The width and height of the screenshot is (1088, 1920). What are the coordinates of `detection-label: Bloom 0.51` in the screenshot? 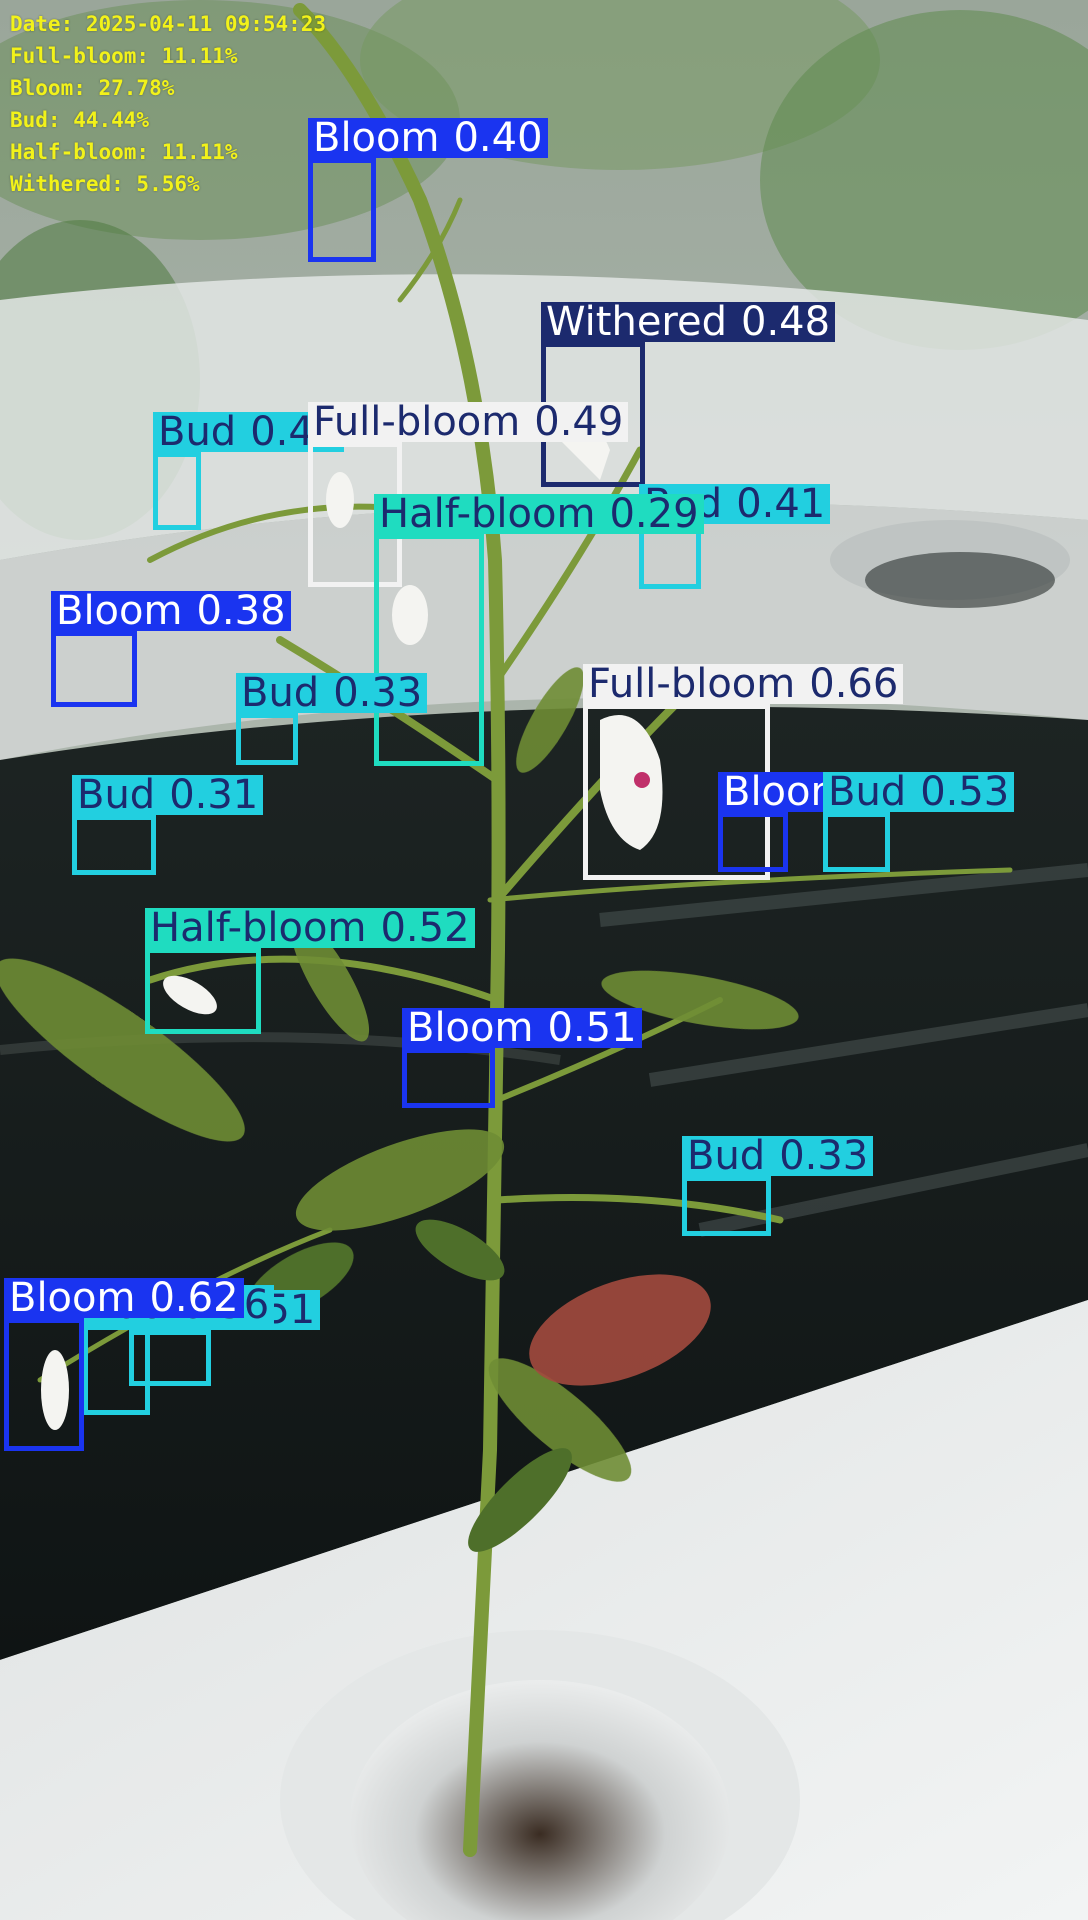 It's located at (522, 1028).